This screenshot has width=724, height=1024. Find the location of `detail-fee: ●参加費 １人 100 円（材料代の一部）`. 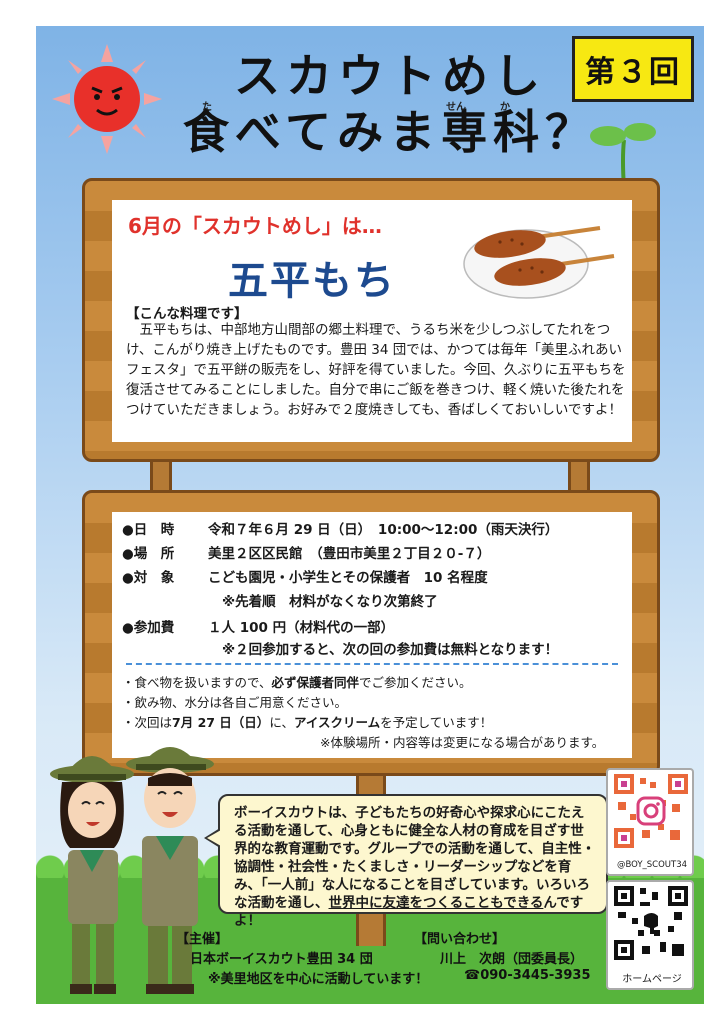

detail-fee: ●参加費 １人 100 円（材料代の一部） is located at coordinates (372, 628).